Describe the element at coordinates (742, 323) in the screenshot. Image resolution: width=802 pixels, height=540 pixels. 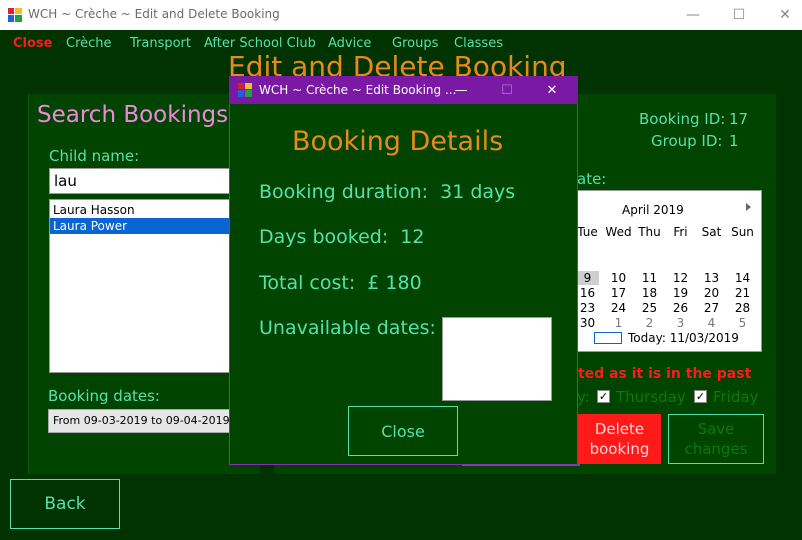
I see `calendar-day: 5` at that location.